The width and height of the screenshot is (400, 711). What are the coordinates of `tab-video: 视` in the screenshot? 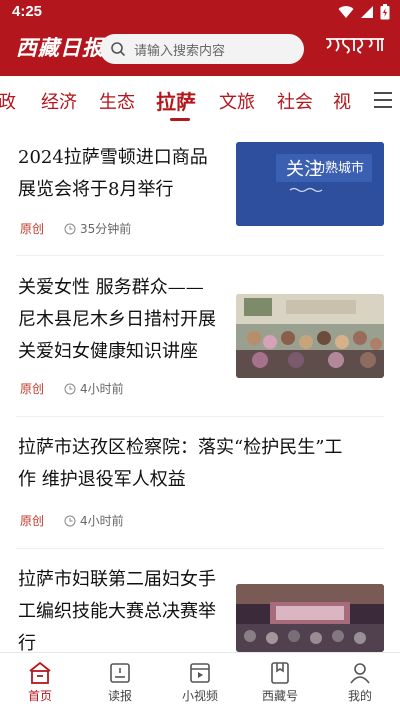 It's located at (342, 101).